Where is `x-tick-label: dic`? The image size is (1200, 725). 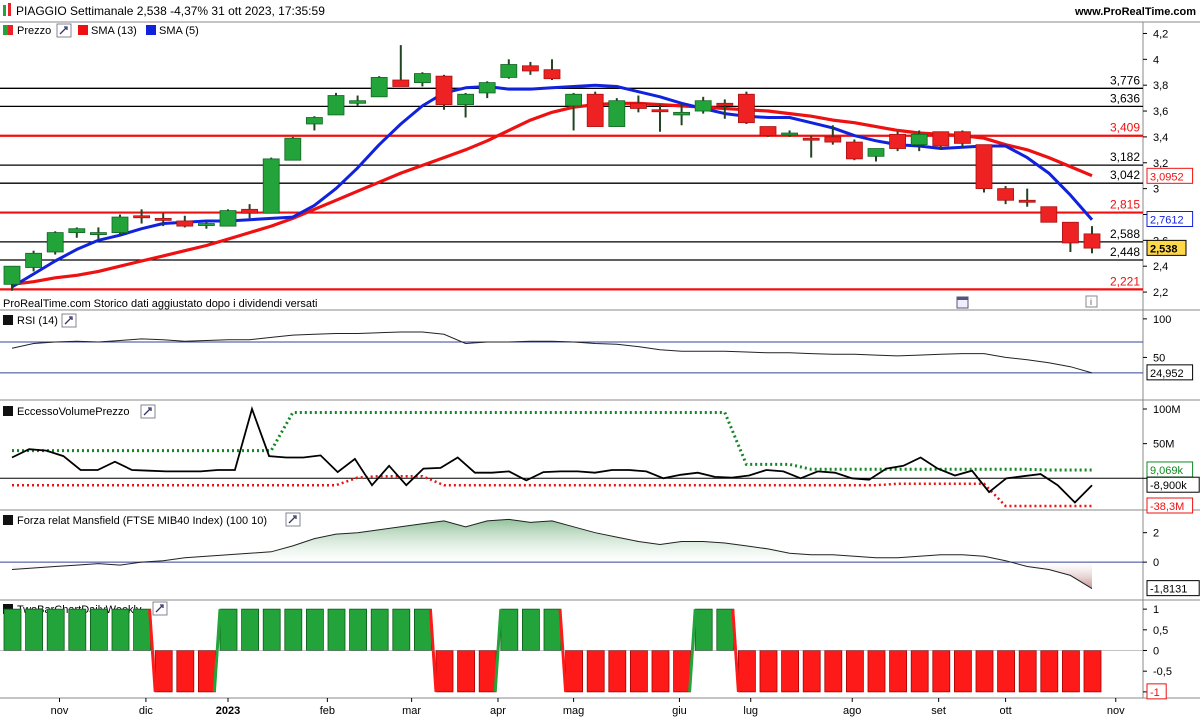
x-tick-label: dic is located at coordinates (146, 711).